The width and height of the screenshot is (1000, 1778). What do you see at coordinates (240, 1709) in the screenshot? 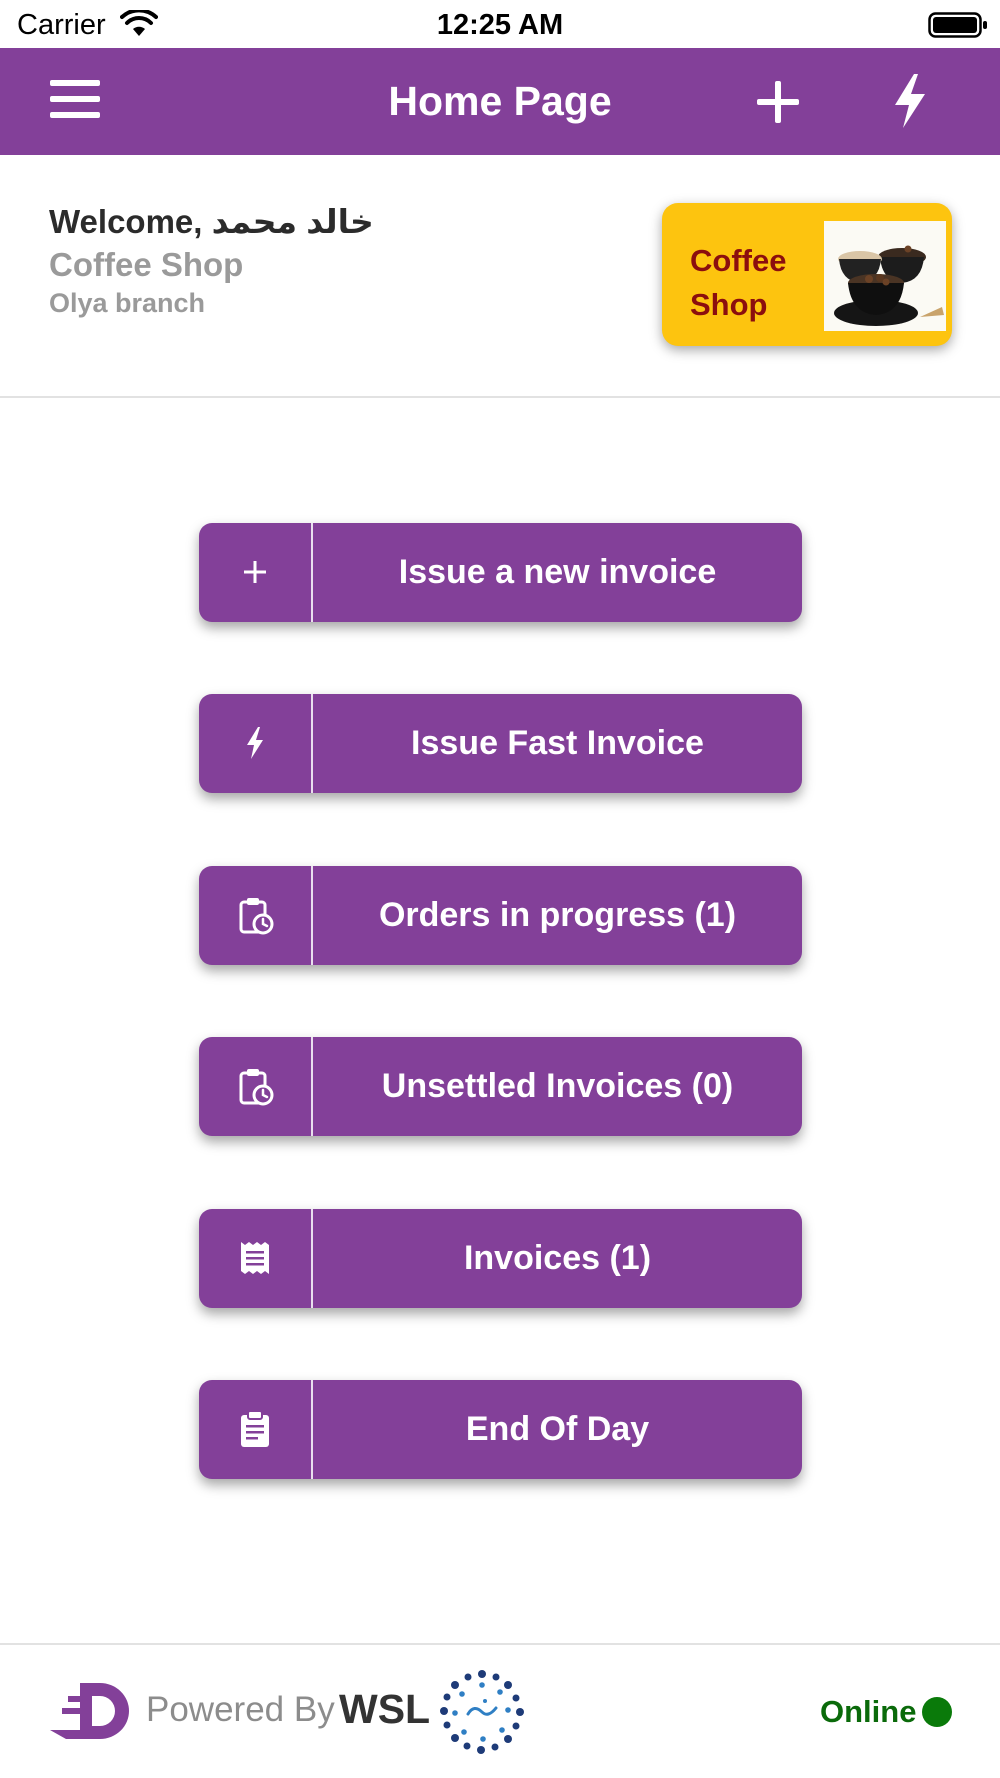
I see `powered-by-label: Powered By` at bounding box center [240, 1709].